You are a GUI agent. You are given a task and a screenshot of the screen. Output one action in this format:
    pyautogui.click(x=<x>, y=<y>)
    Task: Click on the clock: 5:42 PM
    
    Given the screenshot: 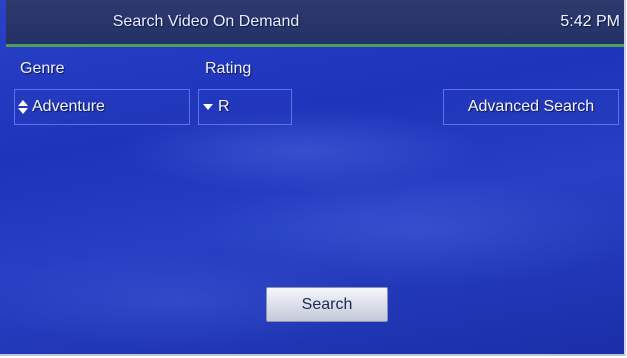 What is the action you would take?
    pyautogui.click(x=590, y=21)
    